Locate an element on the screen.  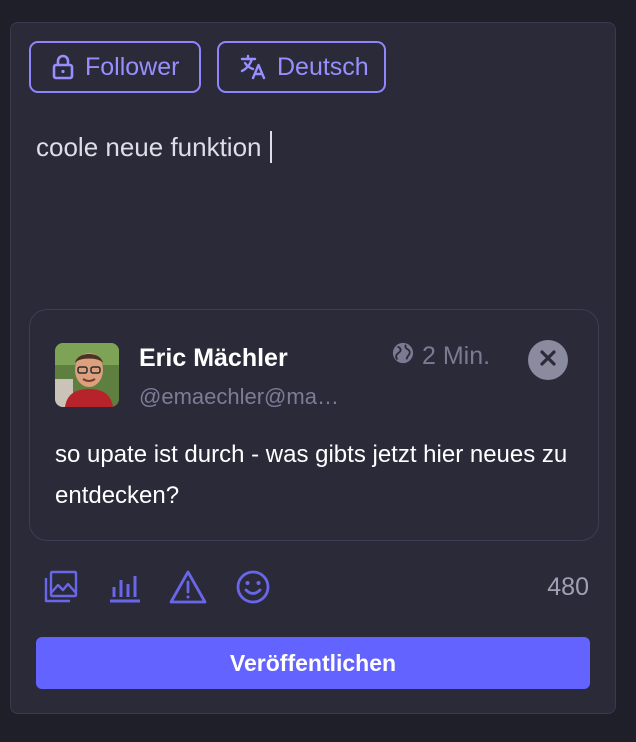
compose-text-value: coole neue funktion is located at coordinates (149, 146).